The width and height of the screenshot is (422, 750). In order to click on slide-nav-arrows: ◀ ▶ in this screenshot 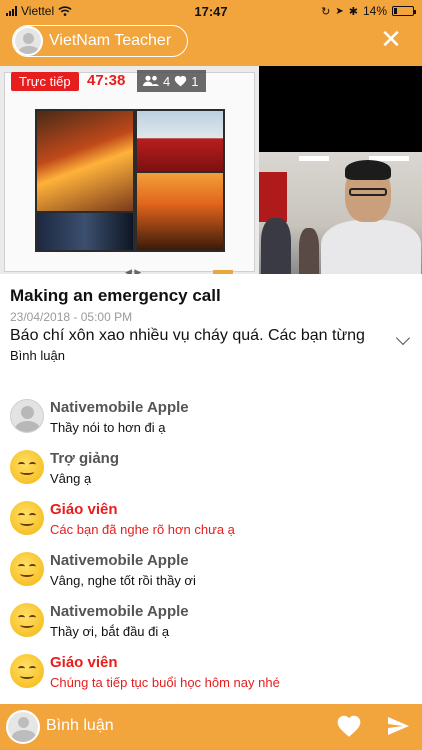, I will do `click(133, 270)`.